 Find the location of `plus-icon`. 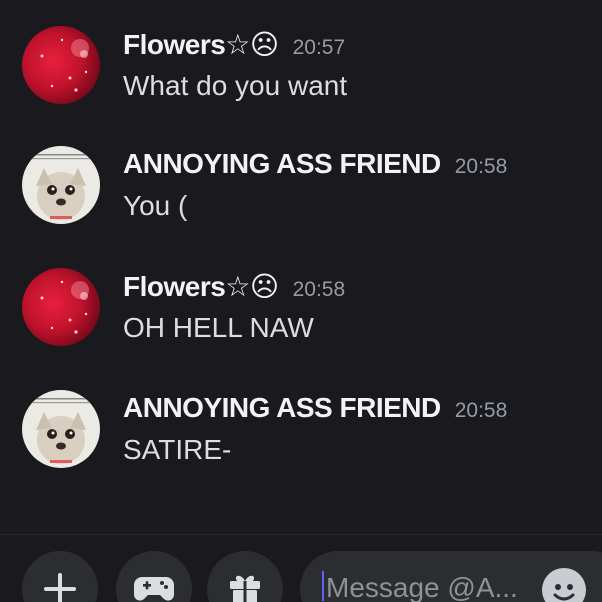

plus-icon is located at coordinates (60, 587).